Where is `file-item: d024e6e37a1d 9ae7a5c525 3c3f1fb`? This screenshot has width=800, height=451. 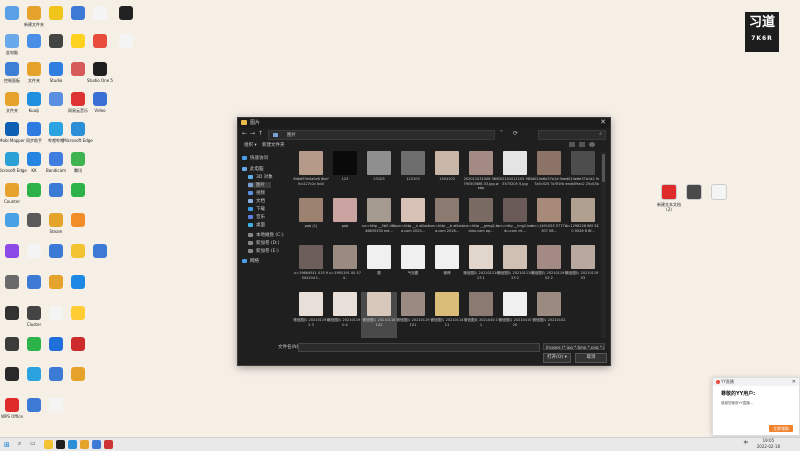
file-item: d024e6e37a1d 9ae7a5c525 3c3f1fb is located at coordinates (549, 174).